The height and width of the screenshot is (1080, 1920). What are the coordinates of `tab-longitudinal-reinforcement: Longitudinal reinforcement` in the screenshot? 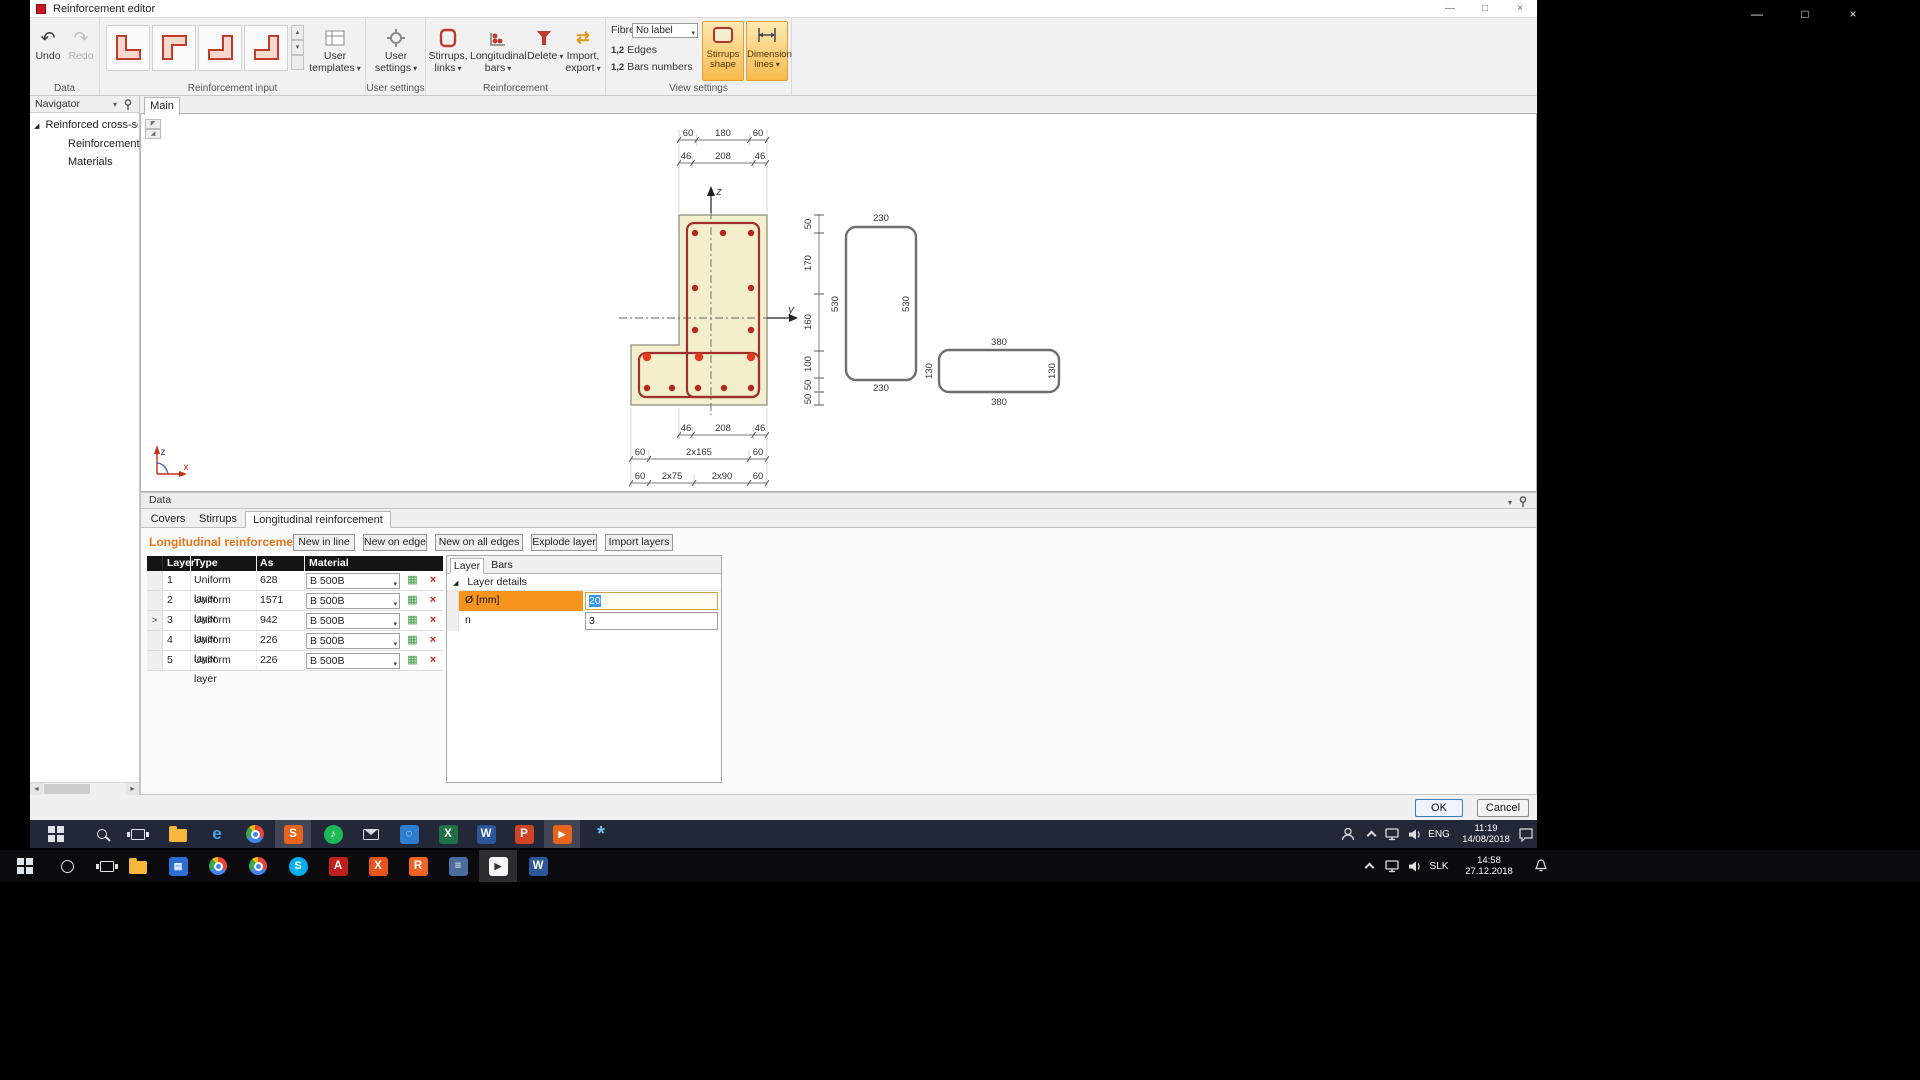 It's located at (318, 519).